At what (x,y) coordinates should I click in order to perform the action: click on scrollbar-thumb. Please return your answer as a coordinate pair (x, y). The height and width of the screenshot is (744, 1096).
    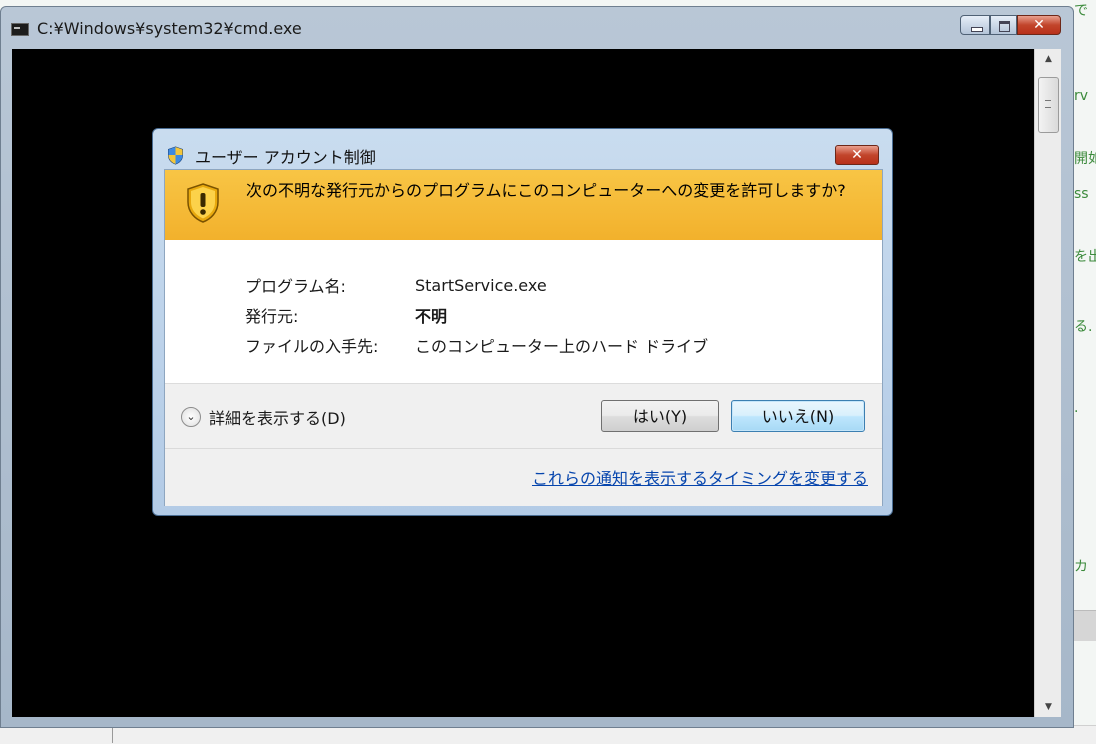
    Looking at the image, I should click on (1048, 105).